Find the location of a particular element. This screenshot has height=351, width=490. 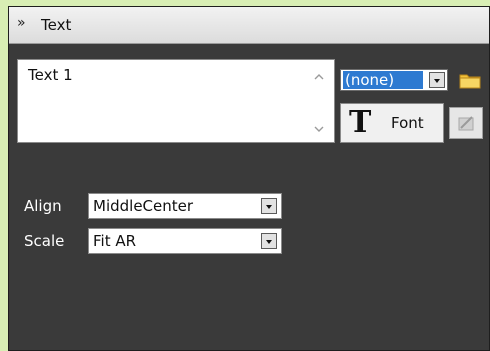

panel-header: » Text is located at coordinates (249, 25).